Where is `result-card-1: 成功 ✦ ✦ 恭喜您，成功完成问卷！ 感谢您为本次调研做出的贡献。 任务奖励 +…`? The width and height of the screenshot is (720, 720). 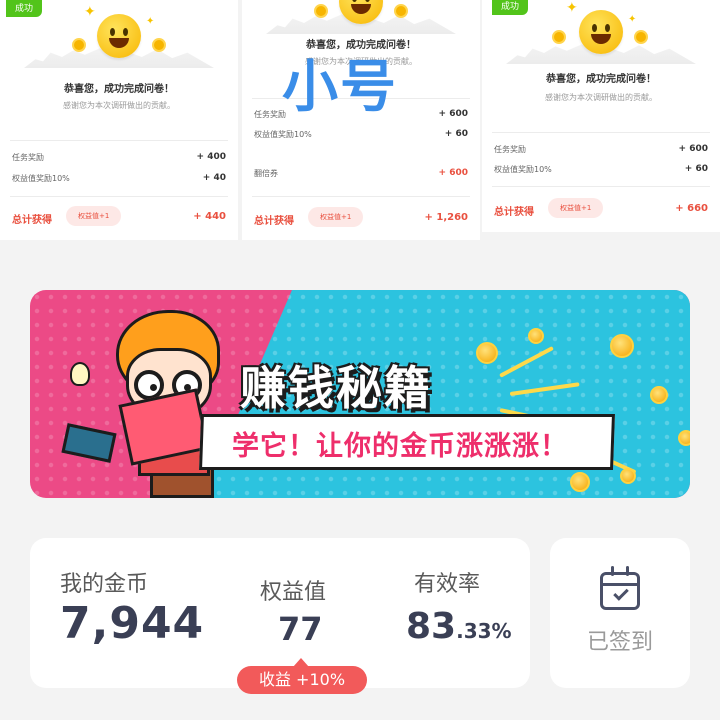
result-card-1: 成功 ✦ ✦ 恭喜您，成功完成问卷！ 感谢您为本次调研做出的贡献。 任务奖励 +… is located at coordinates (119, 120).